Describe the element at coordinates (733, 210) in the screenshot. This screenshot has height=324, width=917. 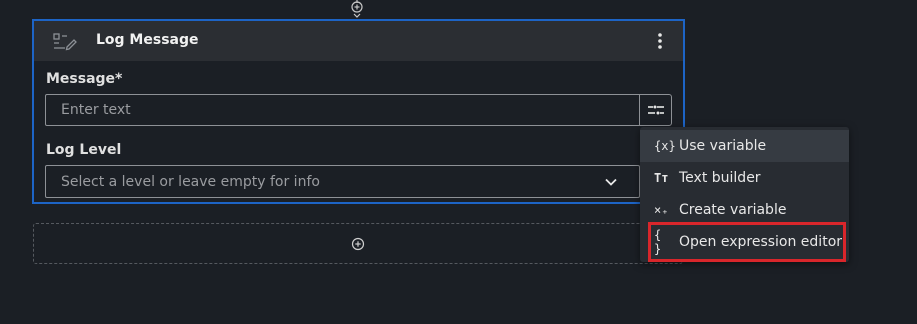
I see `menu-item-label: Create variable` at that location.